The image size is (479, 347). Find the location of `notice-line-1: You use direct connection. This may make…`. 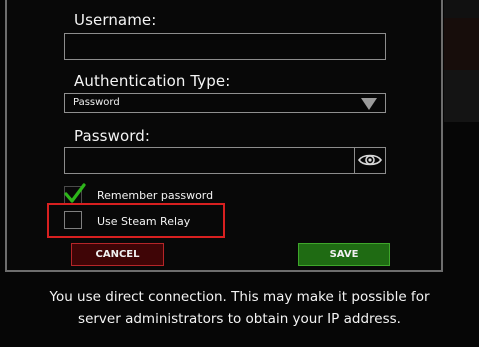

notice-line-1: You use direct connection. This may make… is located at coordinates (239, 297).